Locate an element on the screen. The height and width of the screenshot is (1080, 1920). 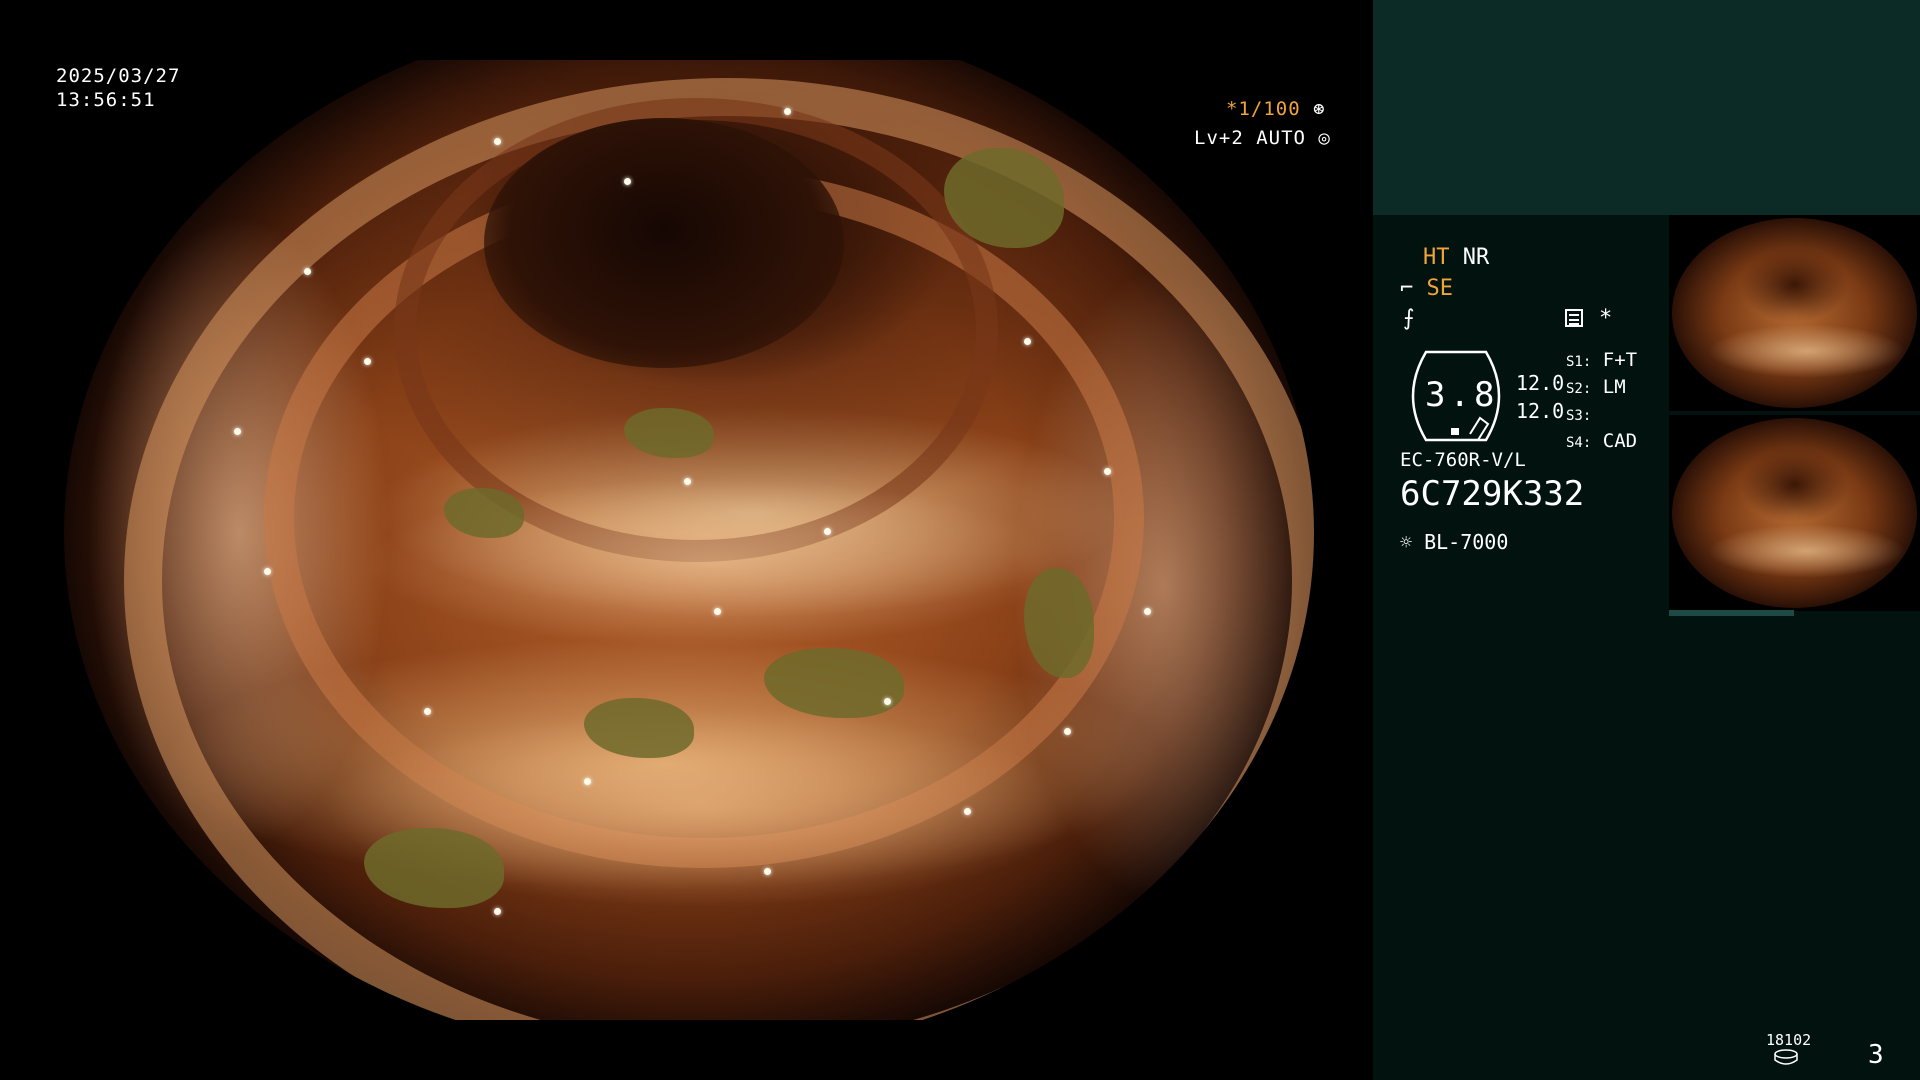
lumen is located at coordinates (664, 243).